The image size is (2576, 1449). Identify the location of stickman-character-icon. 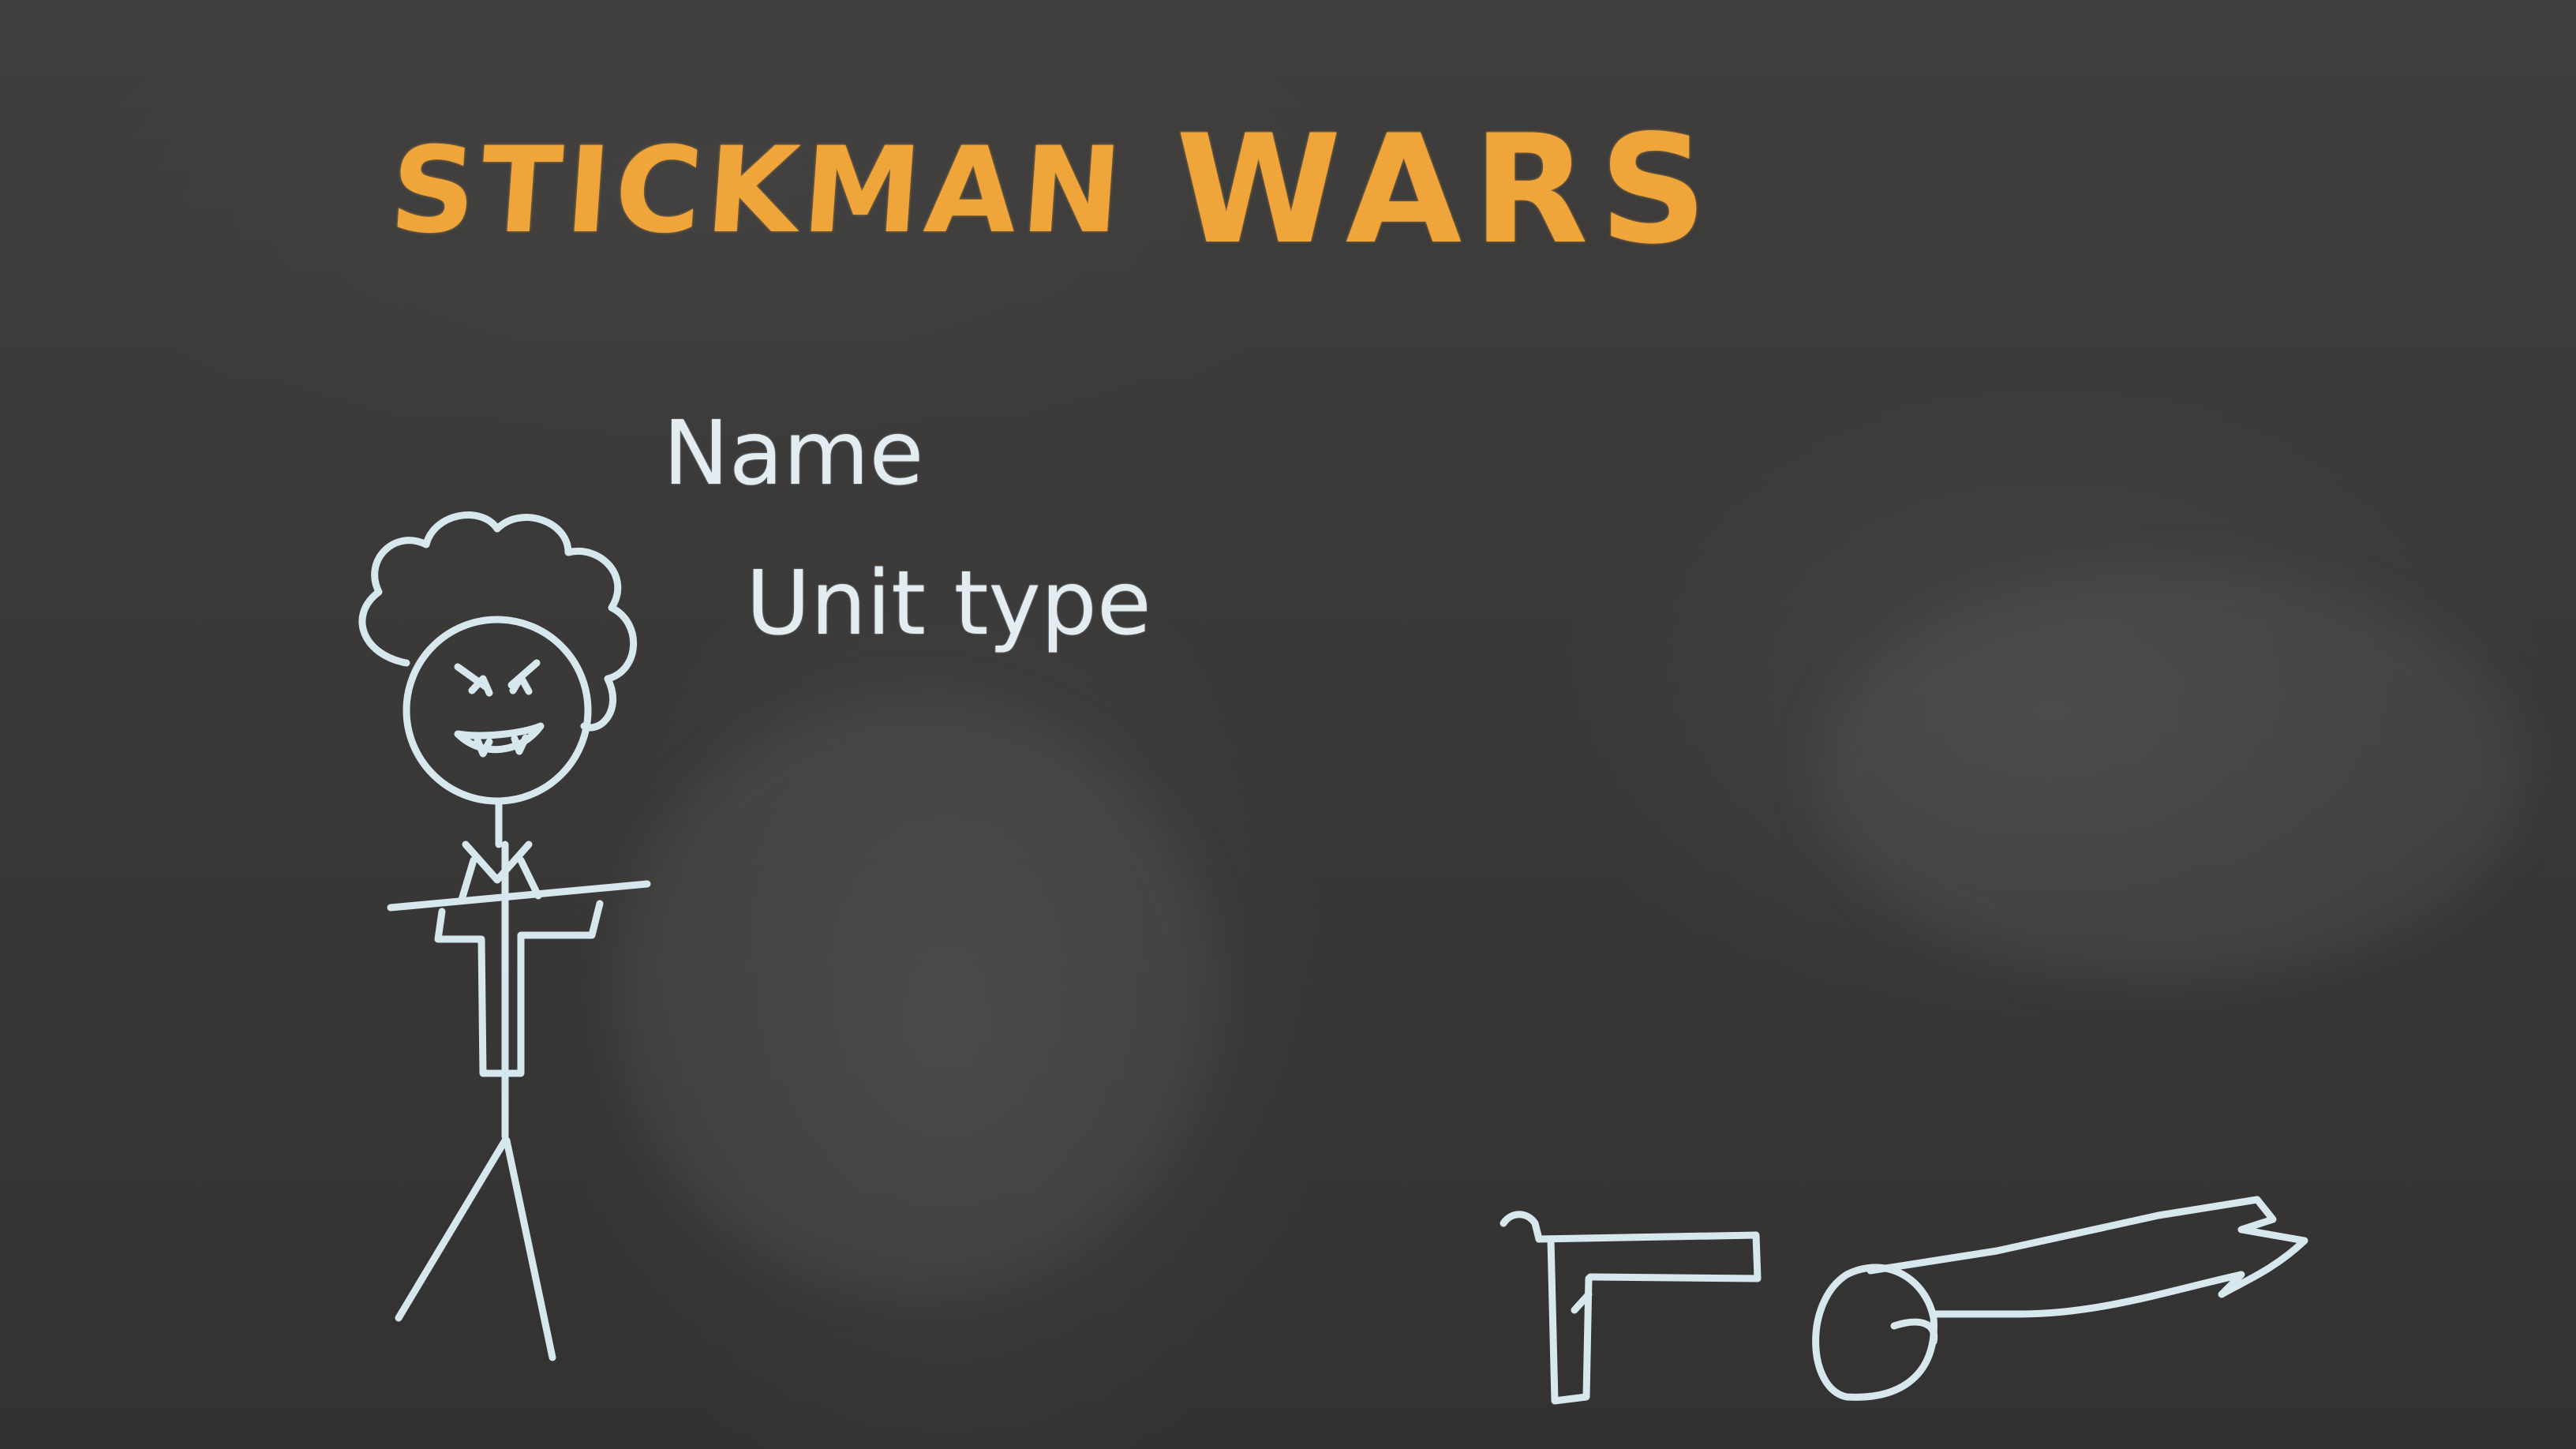
(504, 936).